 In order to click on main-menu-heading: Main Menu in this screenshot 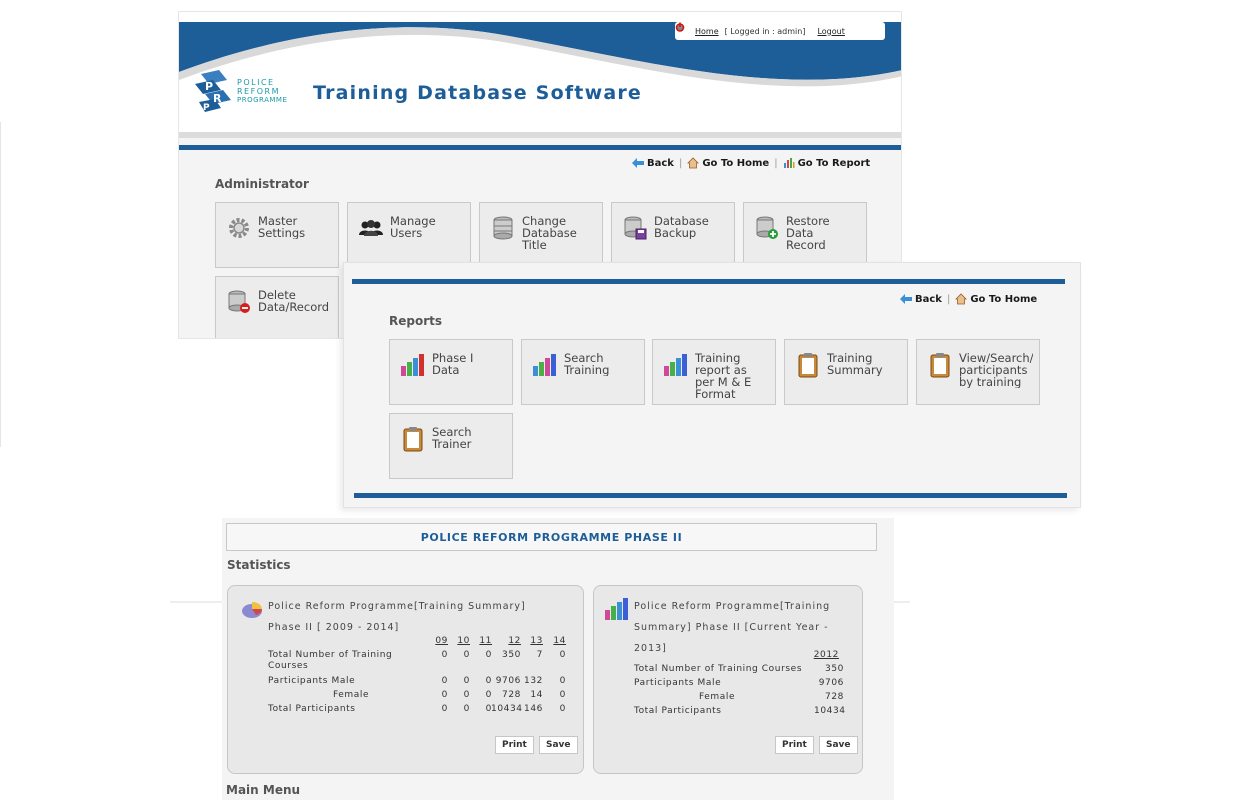, I will do `click(263, 790)`.